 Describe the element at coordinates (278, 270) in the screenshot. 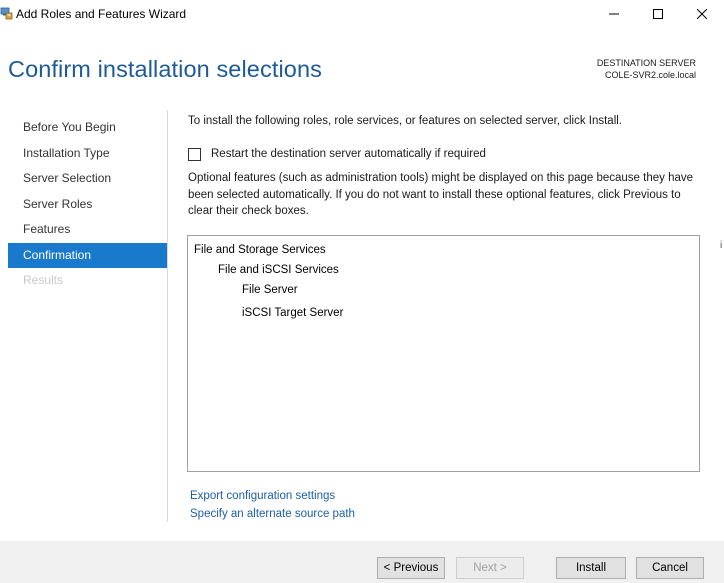

I see `list-item: File and iSCSI Services` at that location.